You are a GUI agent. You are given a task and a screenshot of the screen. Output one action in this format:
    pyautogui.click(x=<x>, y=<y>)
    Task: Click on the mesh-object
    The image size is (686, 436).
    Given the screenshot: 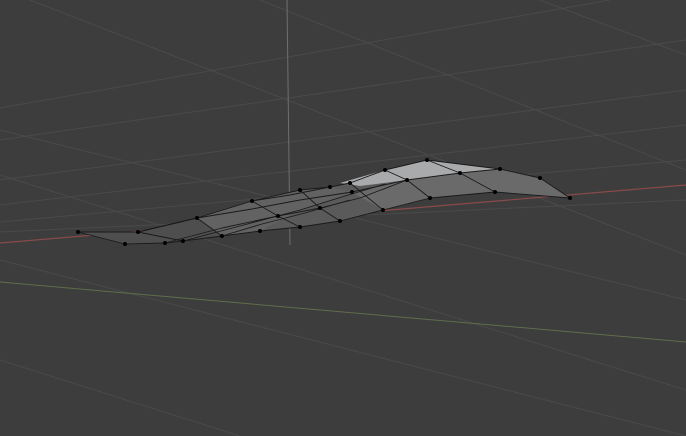 What is the action you would take?
    pyautogui.click(x=324, y=202)
    